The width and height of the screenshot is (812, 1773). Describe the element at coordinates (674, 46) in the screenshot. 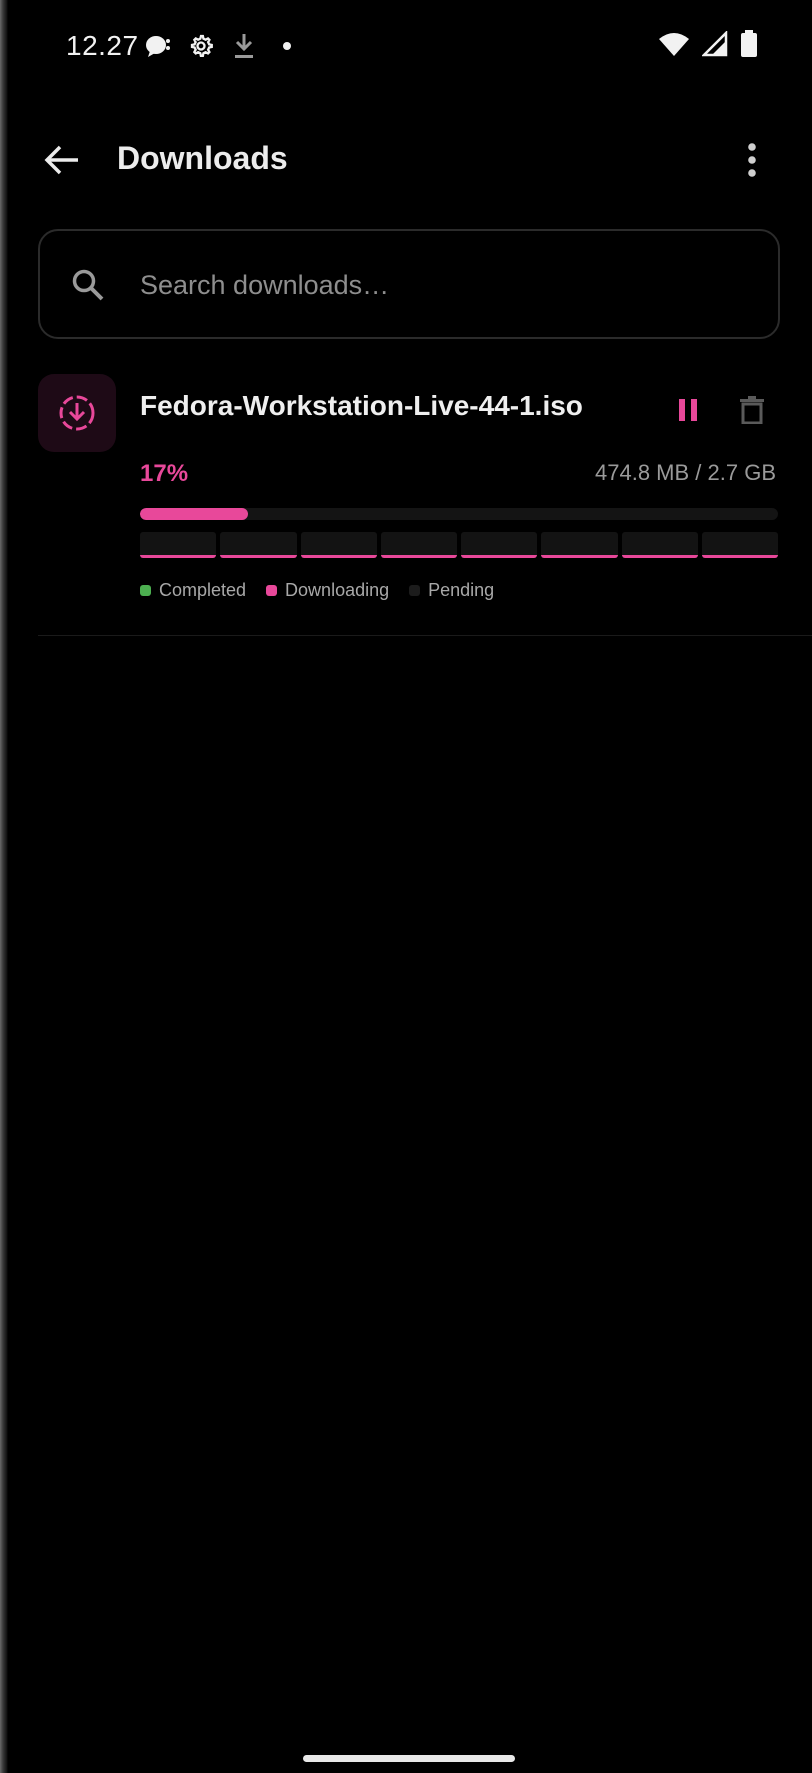

I see `wifi-icon` at that location.